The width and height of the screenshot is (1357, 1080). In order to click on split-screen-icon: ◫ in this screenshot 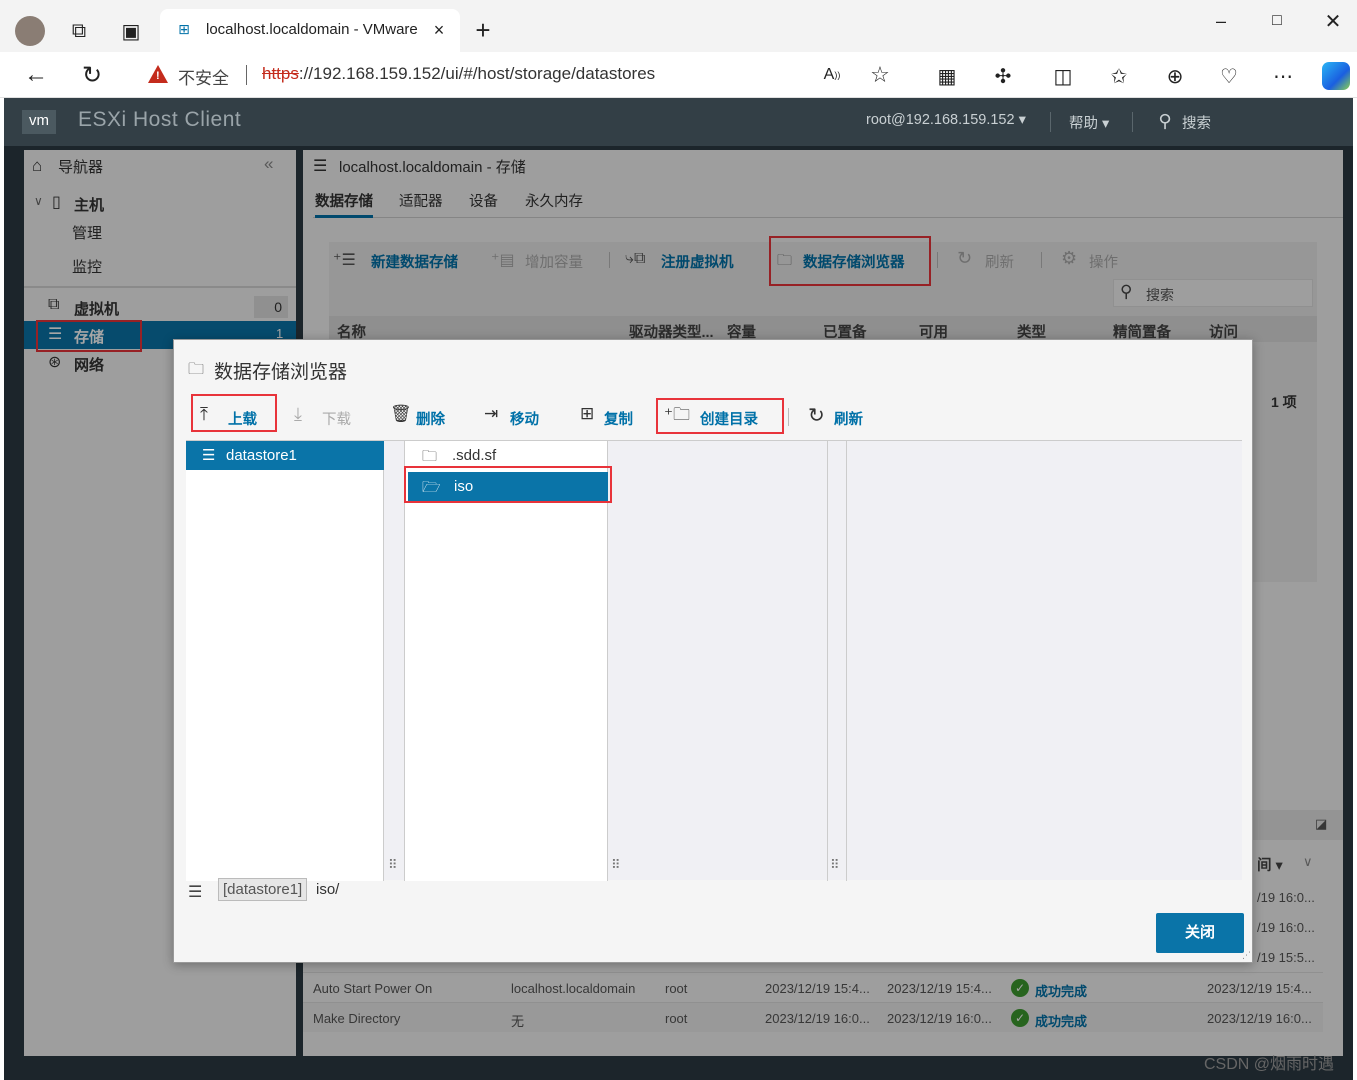, I will do `click(1063, 76)`.